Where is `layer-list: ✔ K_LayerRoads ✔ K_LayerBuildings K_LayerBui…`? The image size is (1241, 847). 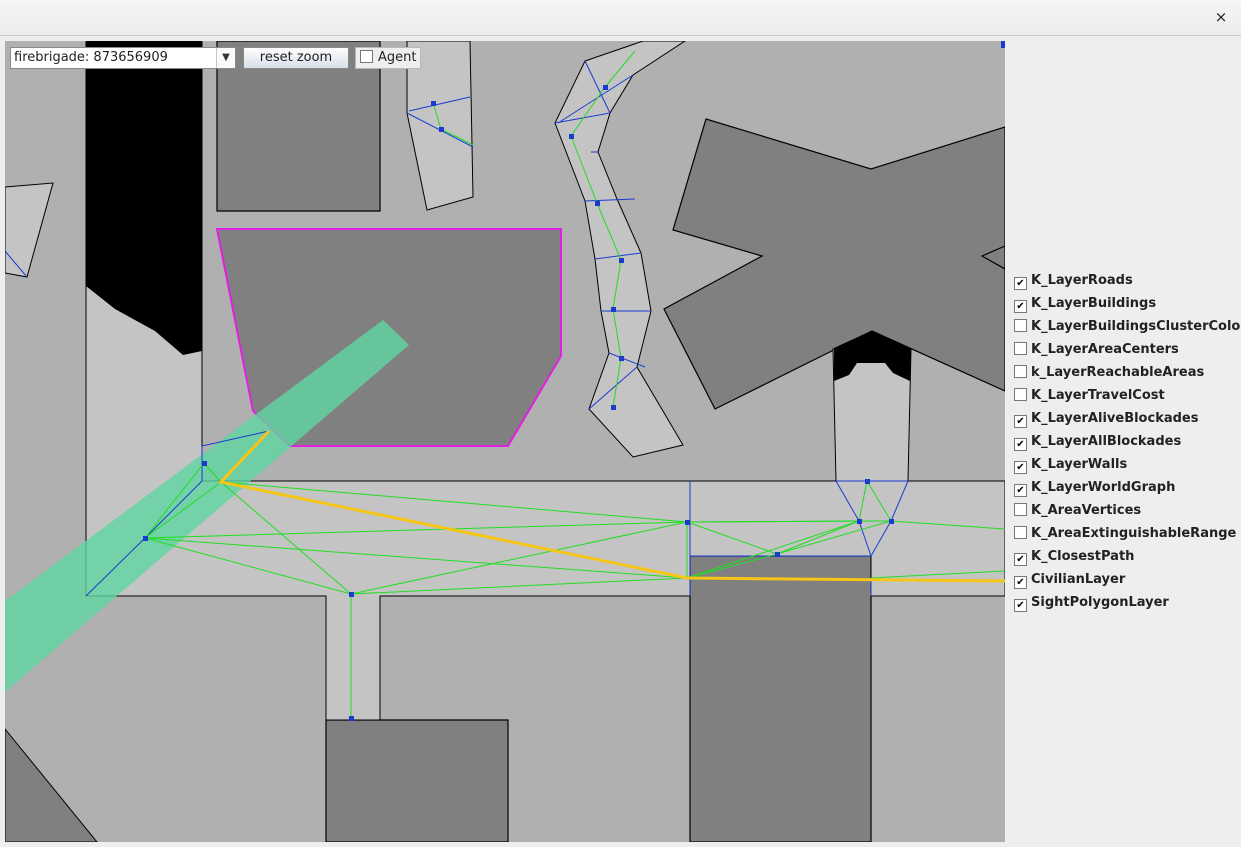 layer-list: ✔ K_LayerRoads ✔ K_LayerBuildings K_LayerBui… is located at coordinates (1127, 441).